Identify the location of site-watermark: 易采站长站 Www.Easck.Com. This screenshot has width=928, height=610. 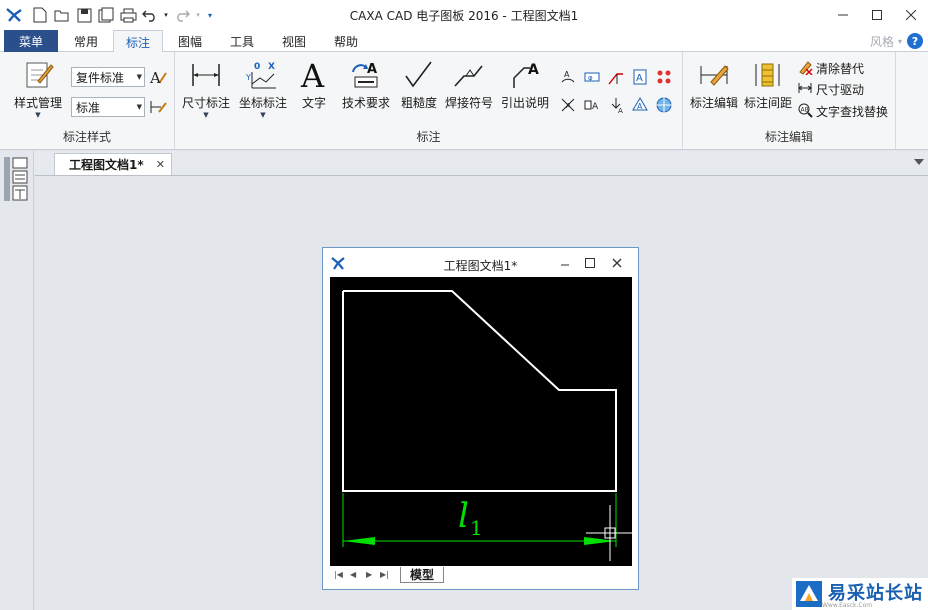
(860, 594).